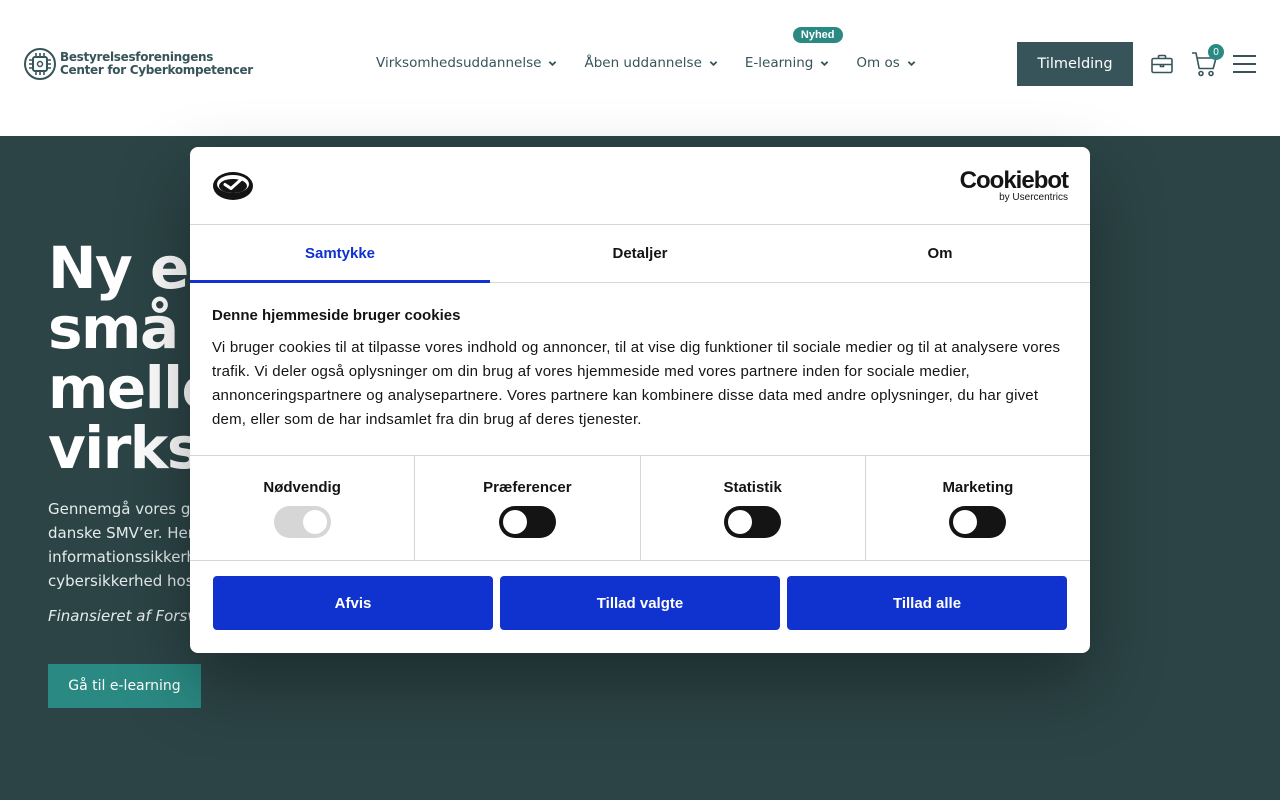 The image size is (1280, 800). Describe the element at coordinates (640, 603) in the screenshot. I see `allow-selected-button: Tillad valgte` at that location.